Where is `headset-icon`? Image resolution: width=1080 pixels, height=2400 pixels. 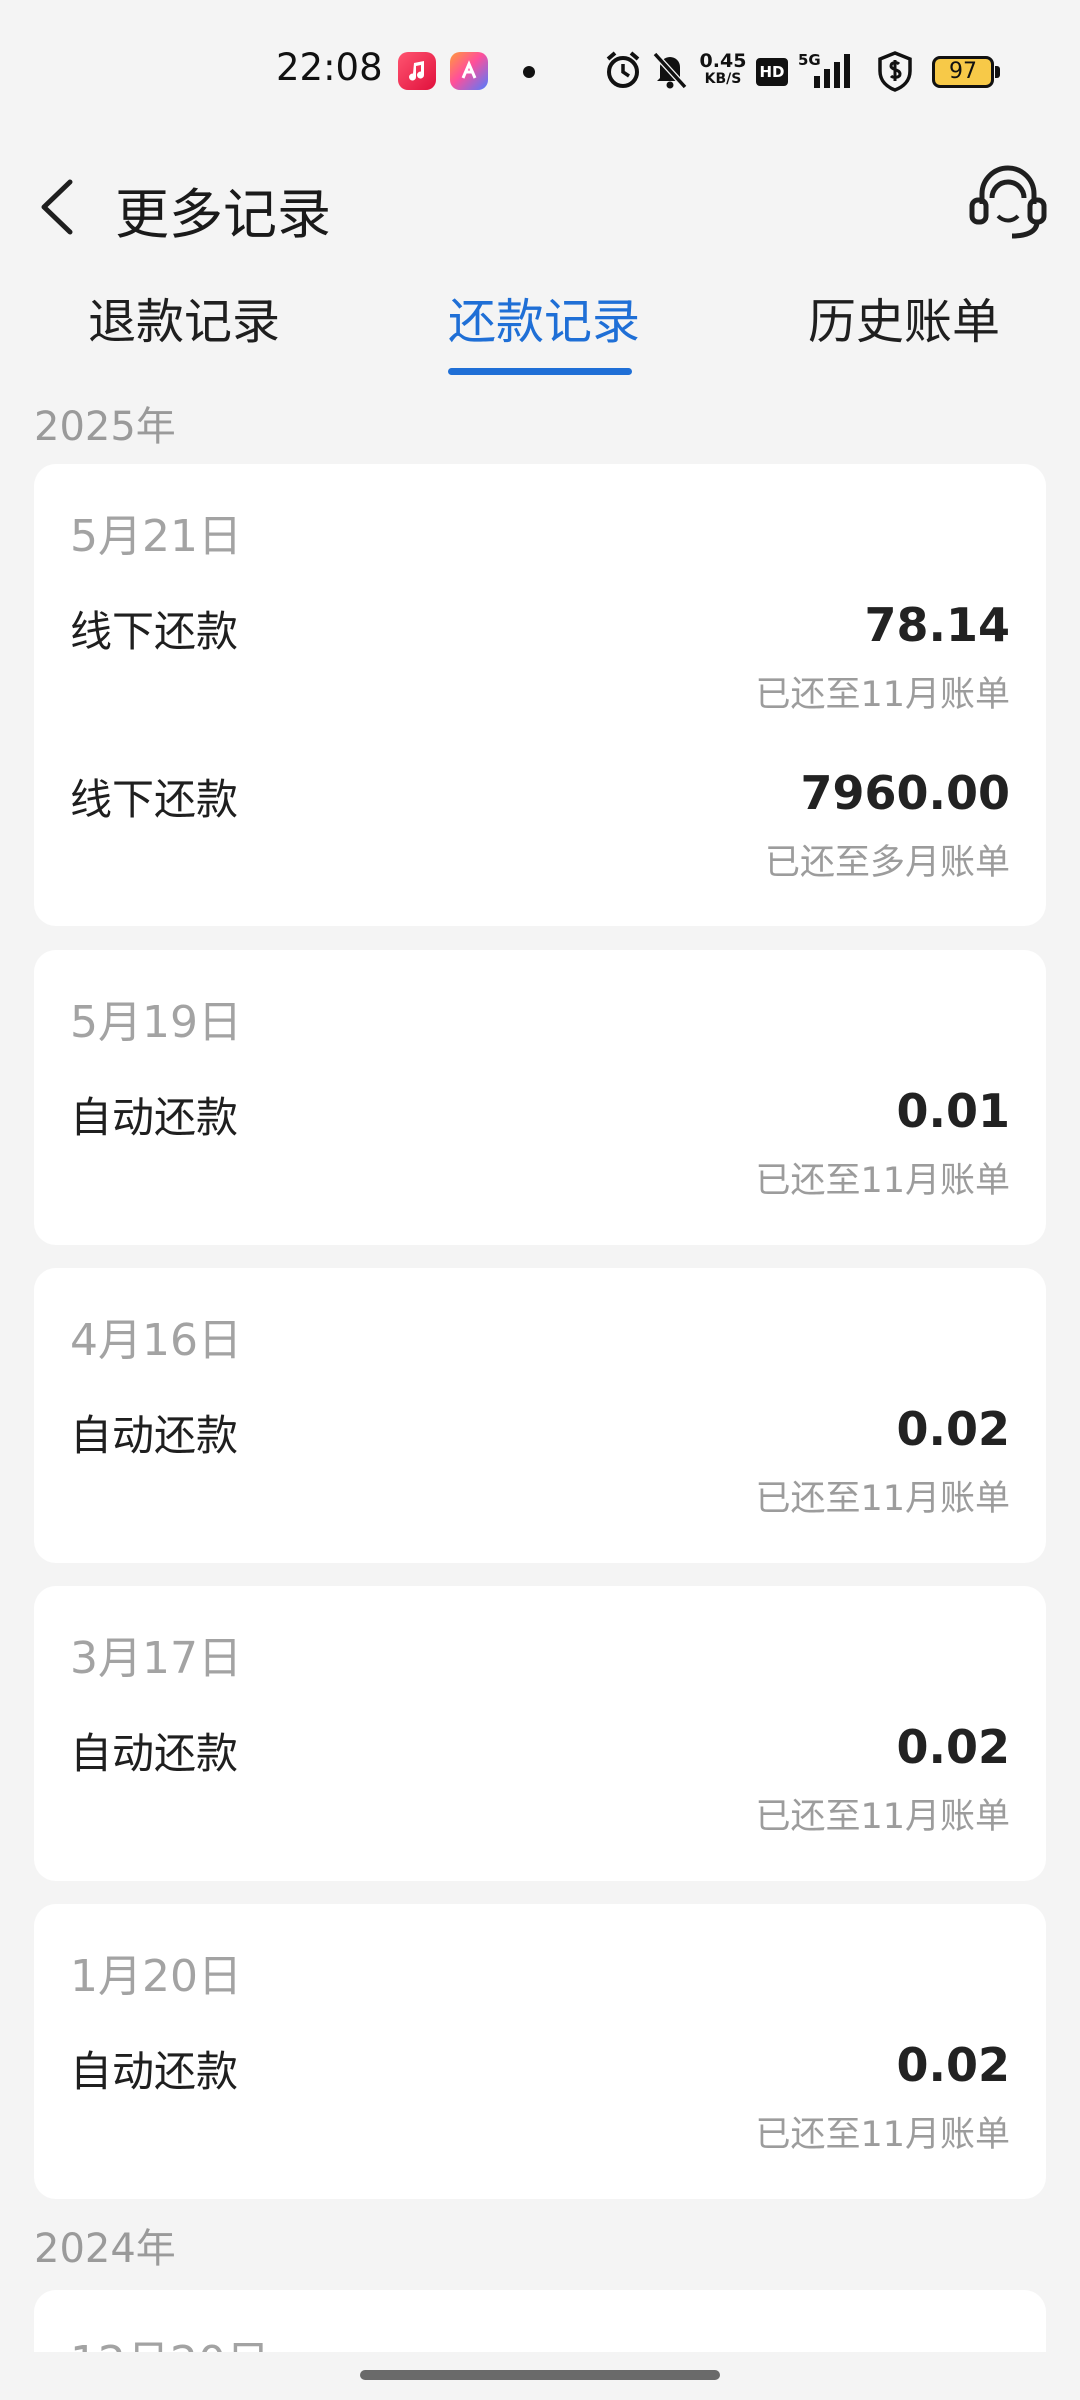 headset-icon is located at coordinates (1008, 202).